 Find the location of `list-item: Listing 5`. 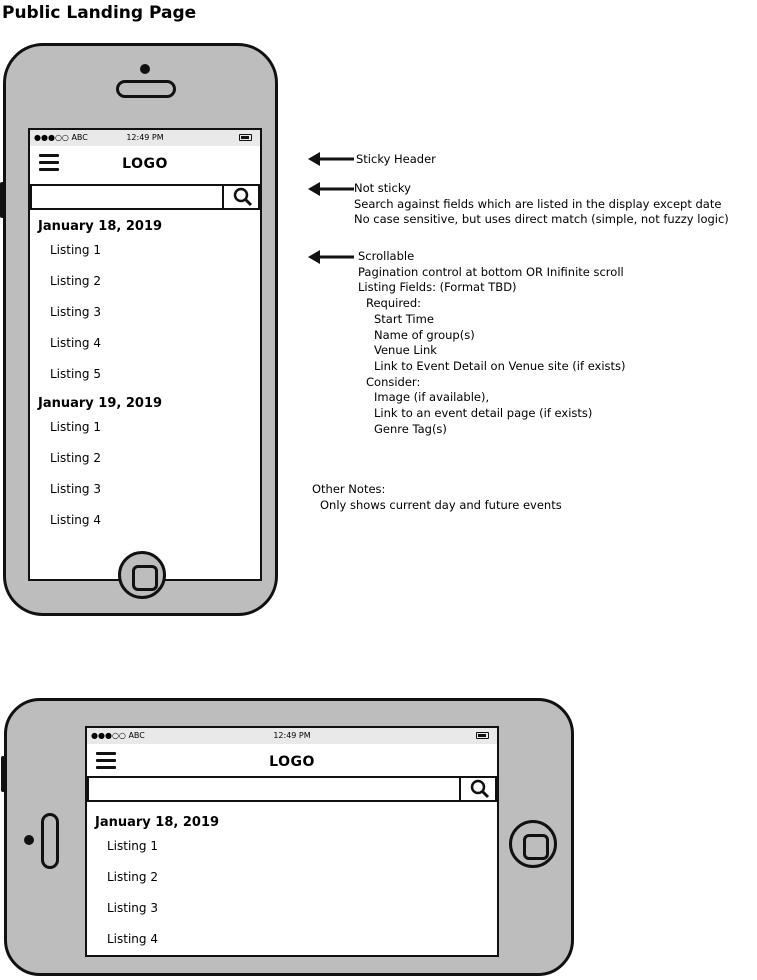

list-item: Listing 5 is located at coordinates (155, 377).